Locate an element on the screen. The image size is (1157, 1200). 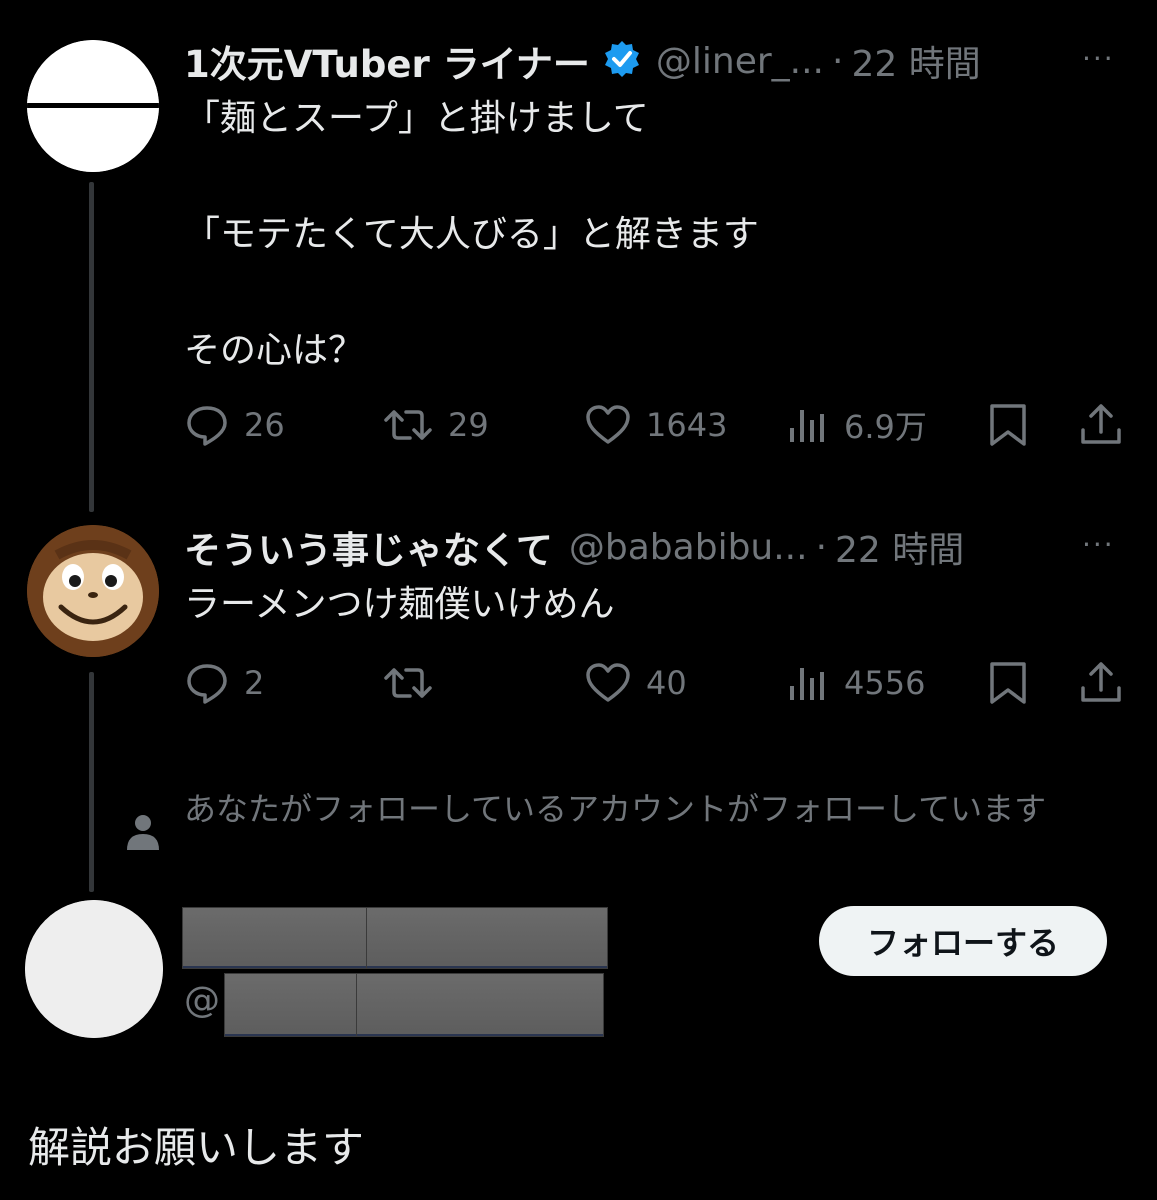
views-button: 4556 is located at coordinates (855, 683).